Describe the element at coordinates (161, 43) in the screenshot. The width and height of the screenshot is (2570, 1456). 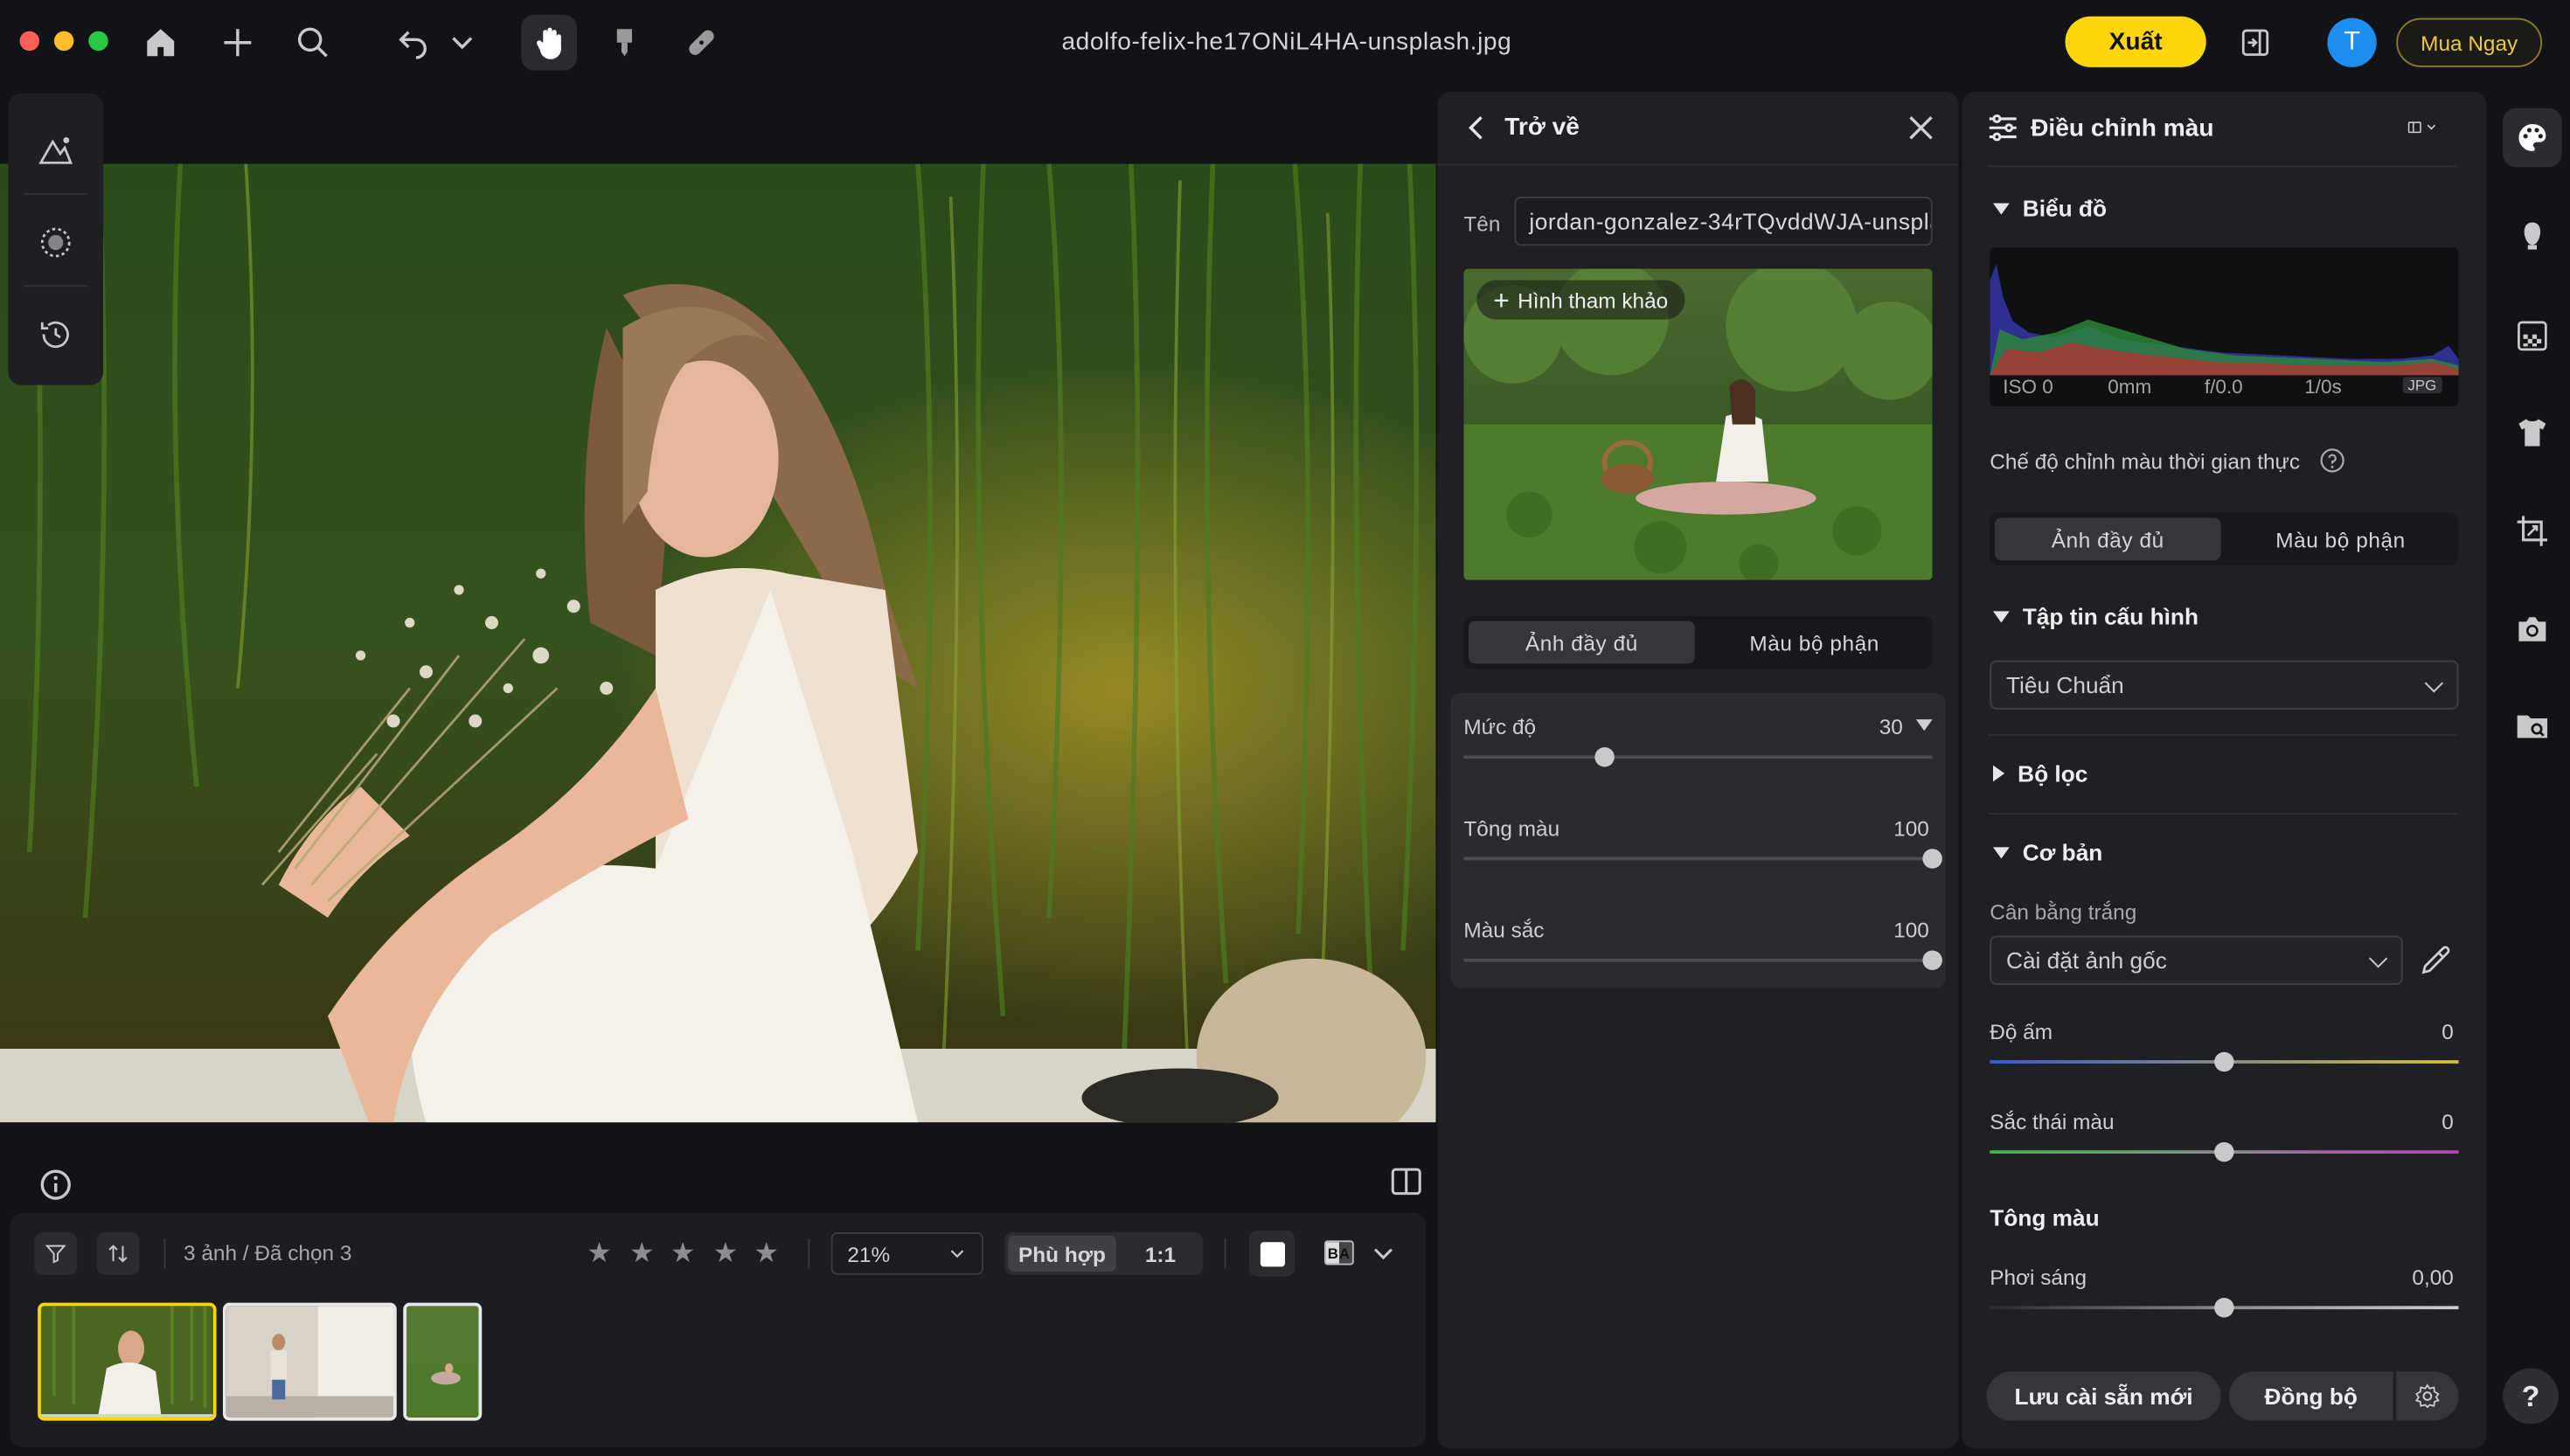
I see `home-icon` at that location.